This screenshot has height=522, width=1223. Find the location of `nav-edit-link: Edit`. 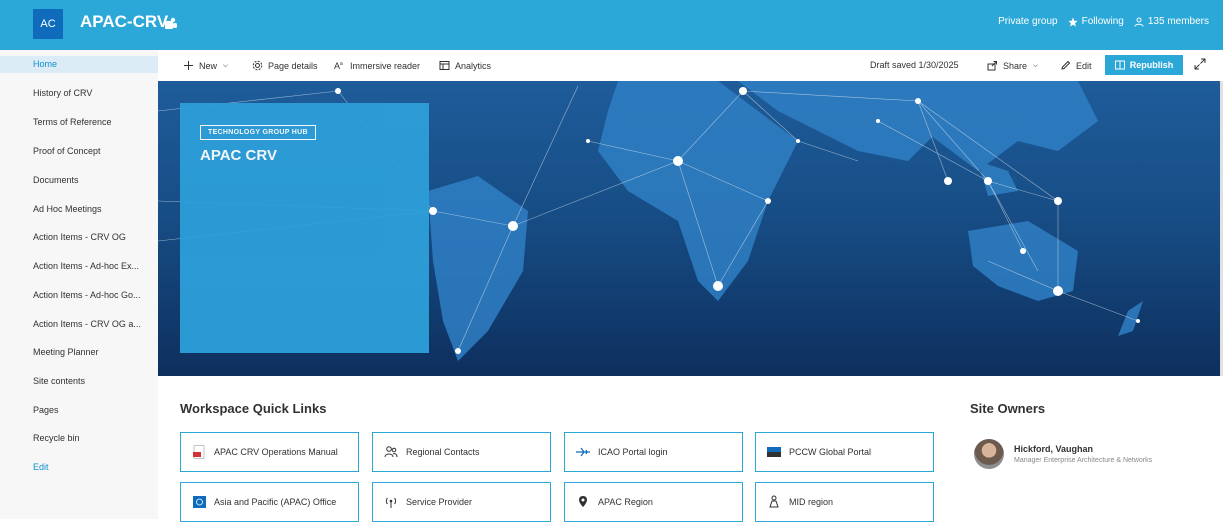

nav-edit-link: Edit is located at coordinates (41, 467).